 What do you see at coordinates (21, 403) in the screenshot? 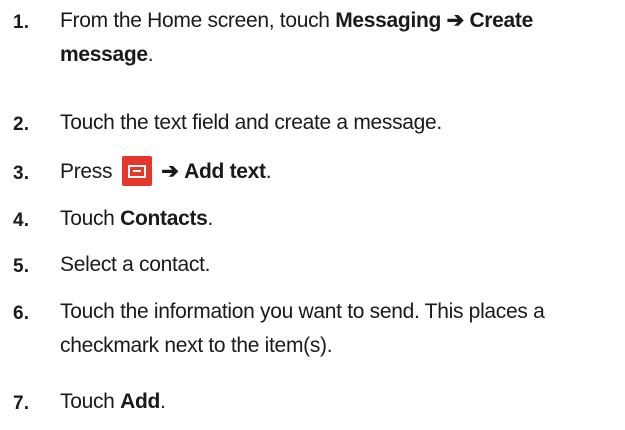
I see `step-number: 7.` at bounding box center [21, 403].